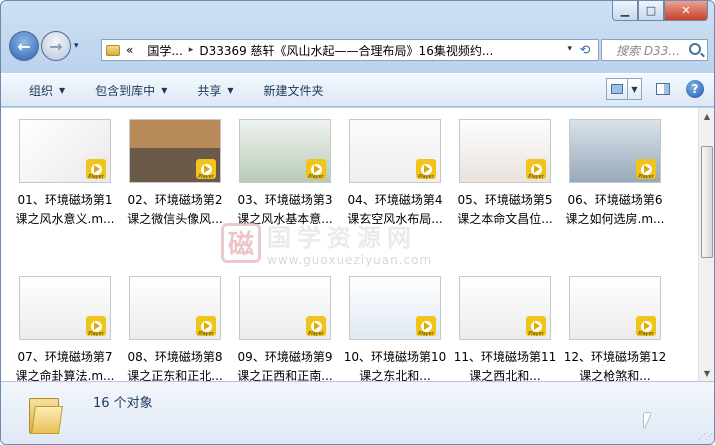 The height and width of the screenshot is (445, 715). Describe the element at coordinates (706, 373) in the screenshot. I see `scroll-down-icon: ▼` at that location.